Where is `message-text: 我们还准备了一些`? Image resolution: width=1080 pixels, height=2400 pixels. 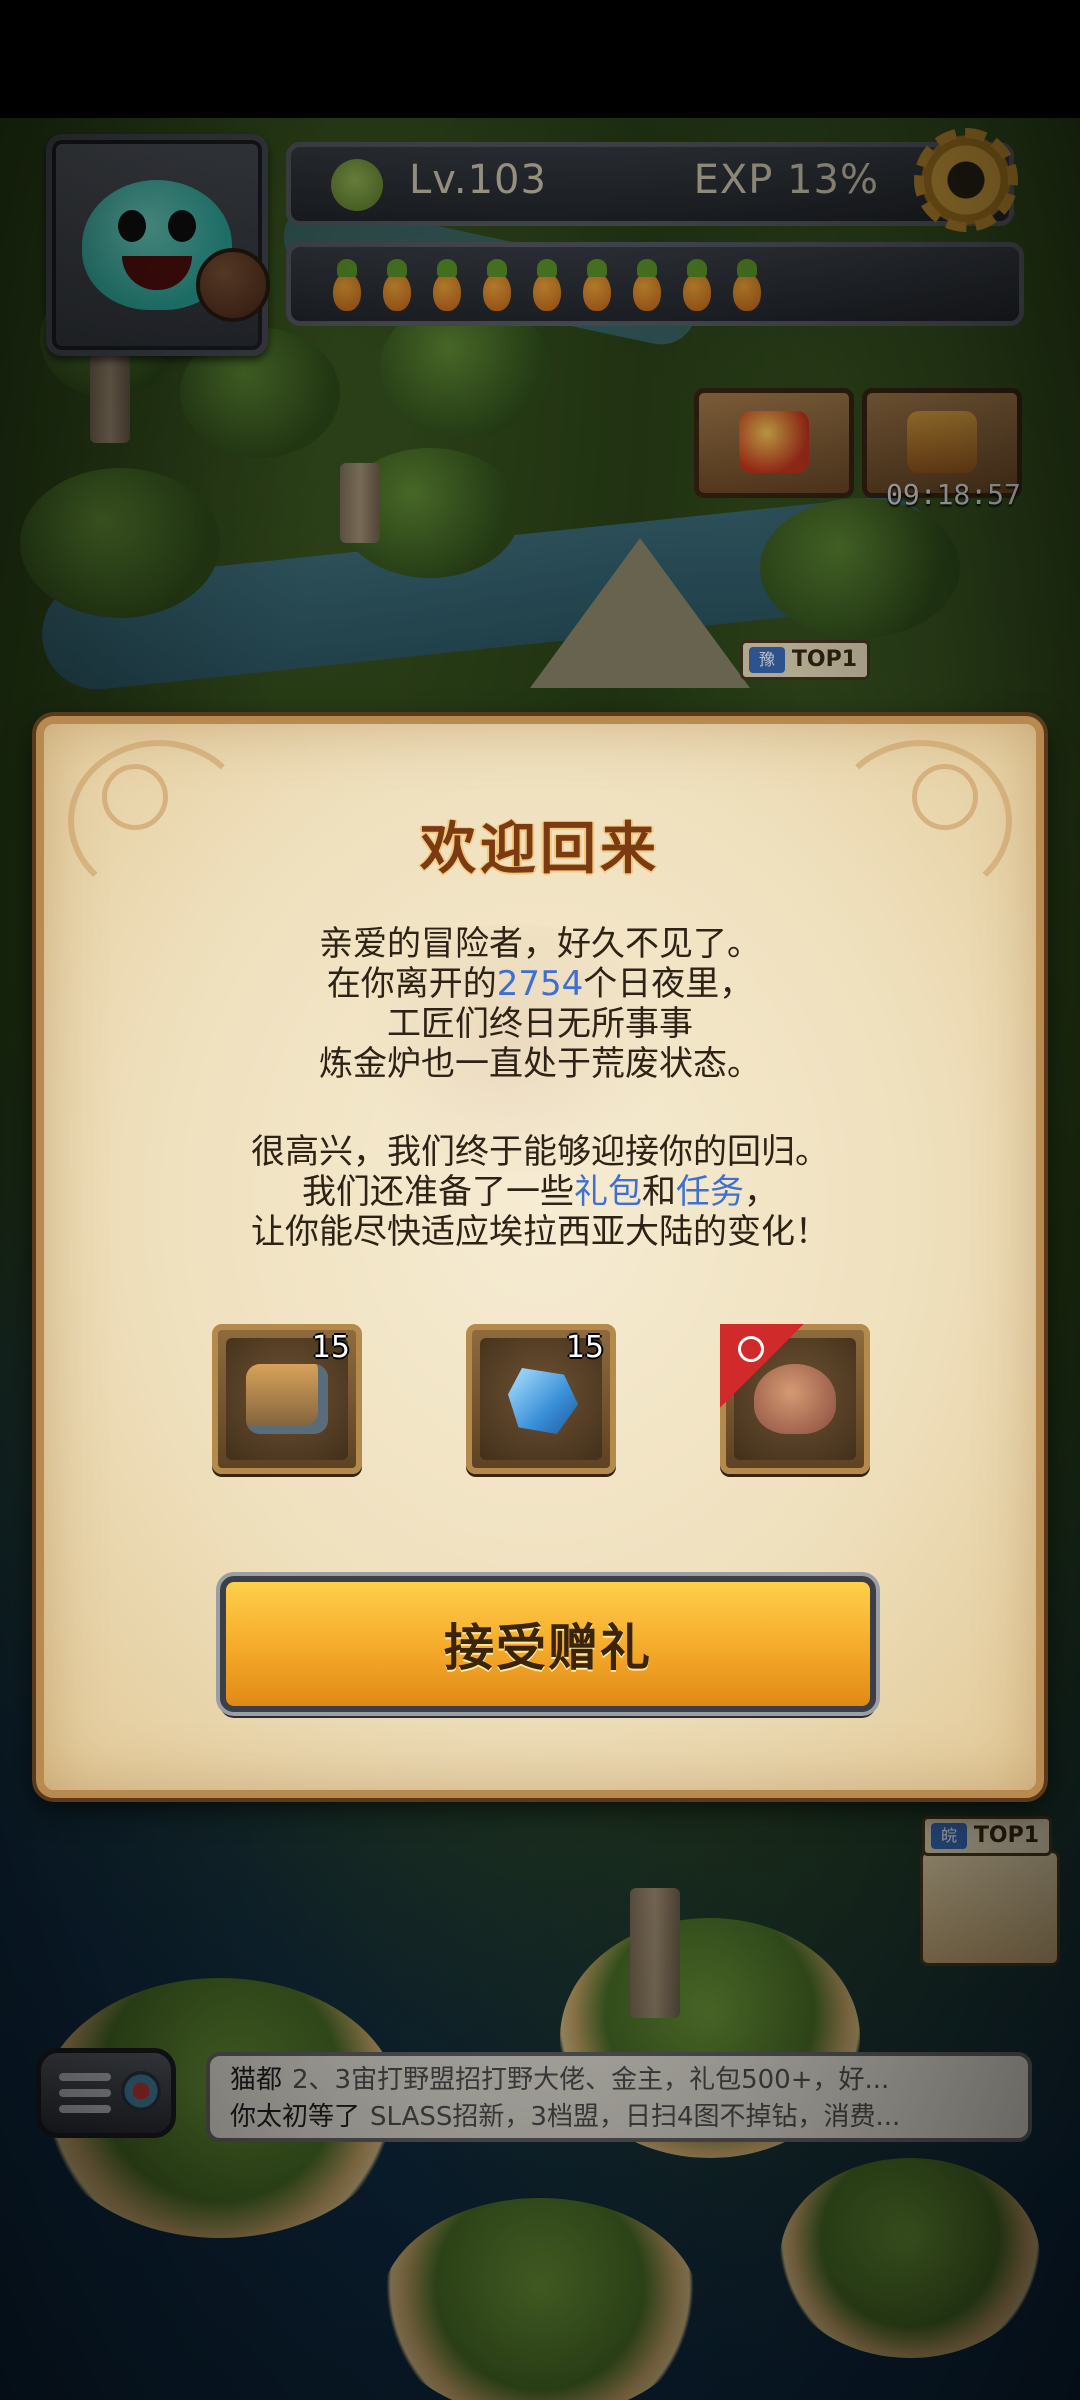
message-text: 我们还准备了一些 is located at coordinates (438, 1192).